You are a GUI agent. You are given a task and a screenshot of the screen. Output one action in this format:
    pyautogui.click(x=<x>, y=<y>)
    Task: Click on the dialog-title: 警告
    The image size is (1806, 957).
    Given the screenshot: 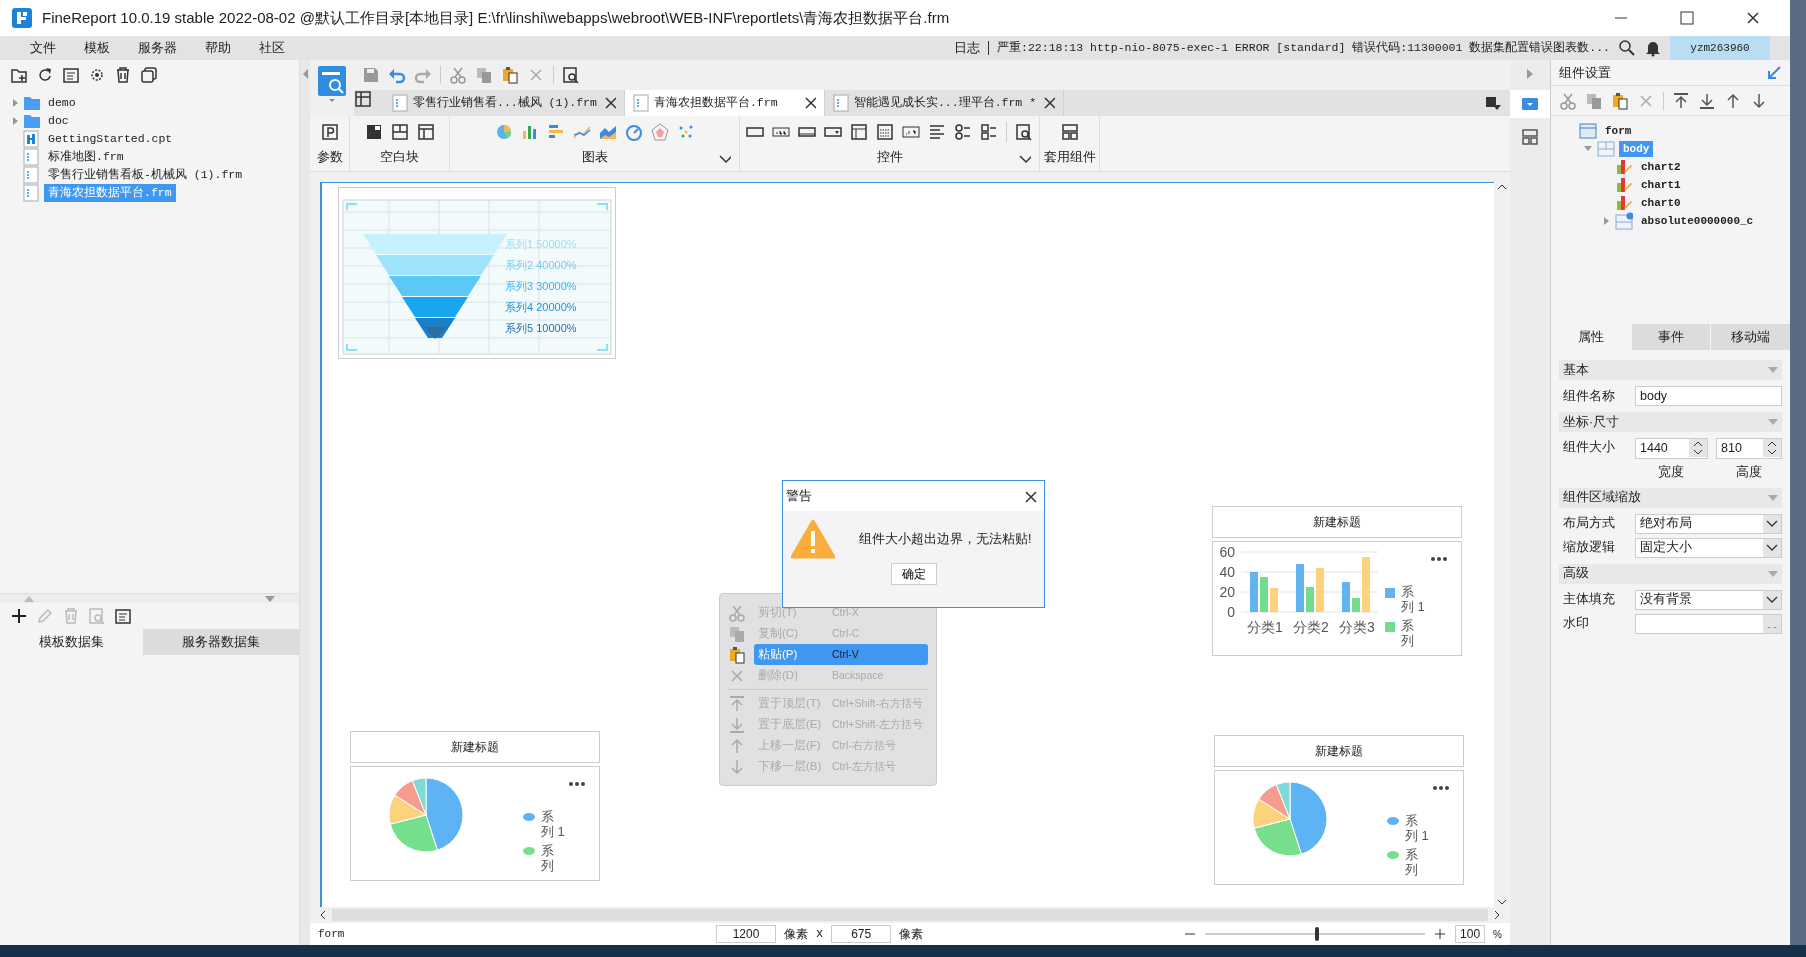 What is the action you would take?
    pyautogui.click(x=799, y=496)
    